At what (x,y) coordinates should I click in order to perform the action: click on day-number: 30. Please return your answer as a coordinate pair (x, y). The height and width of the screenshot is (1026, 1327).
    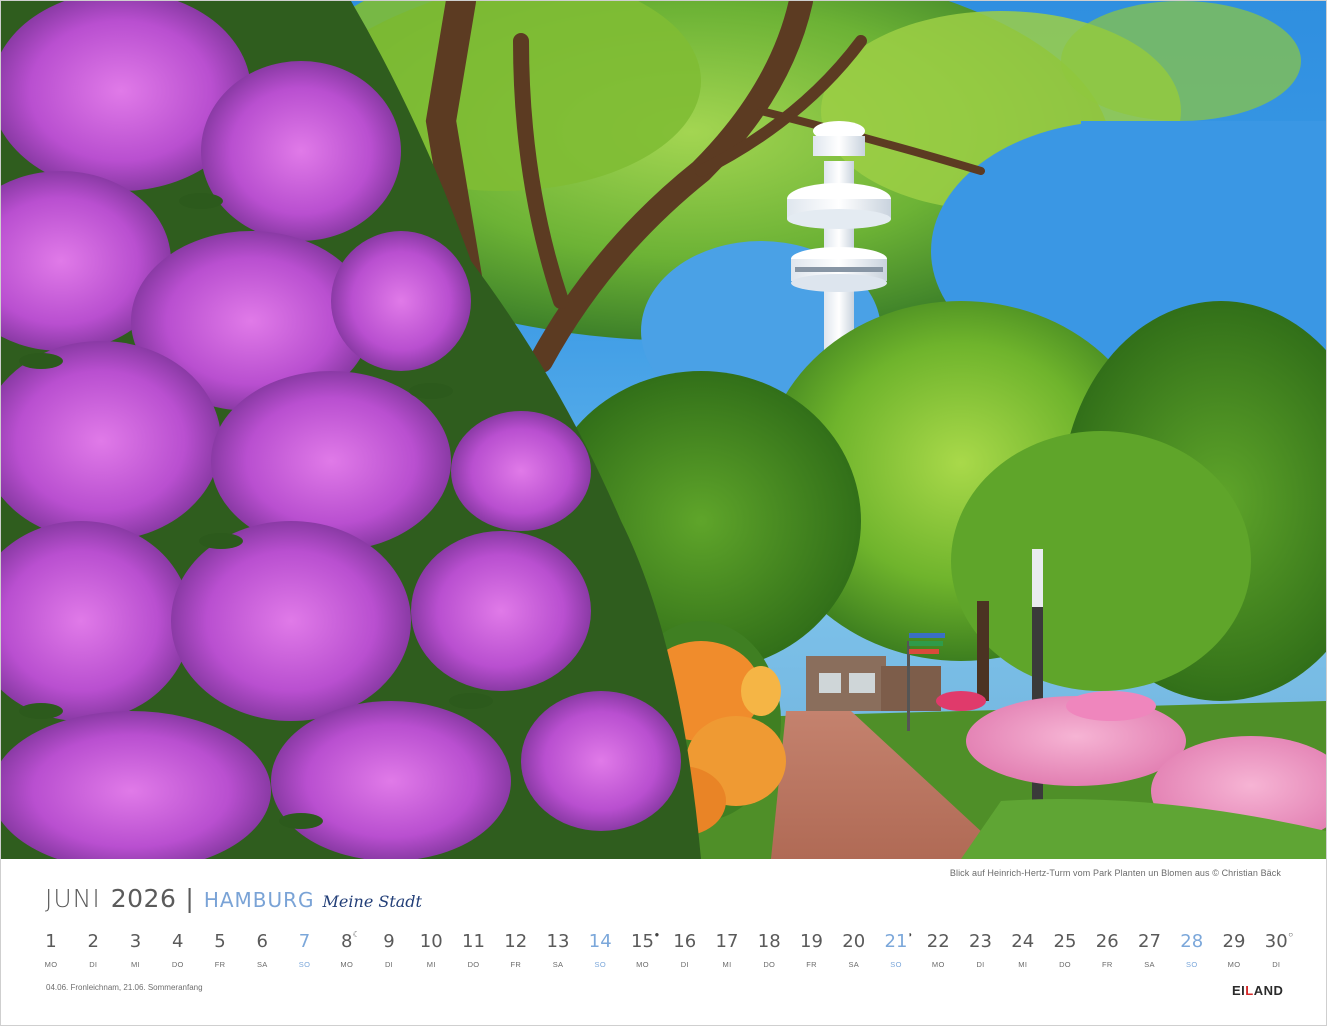
    Looking at the image, I should click on (1276, 941).